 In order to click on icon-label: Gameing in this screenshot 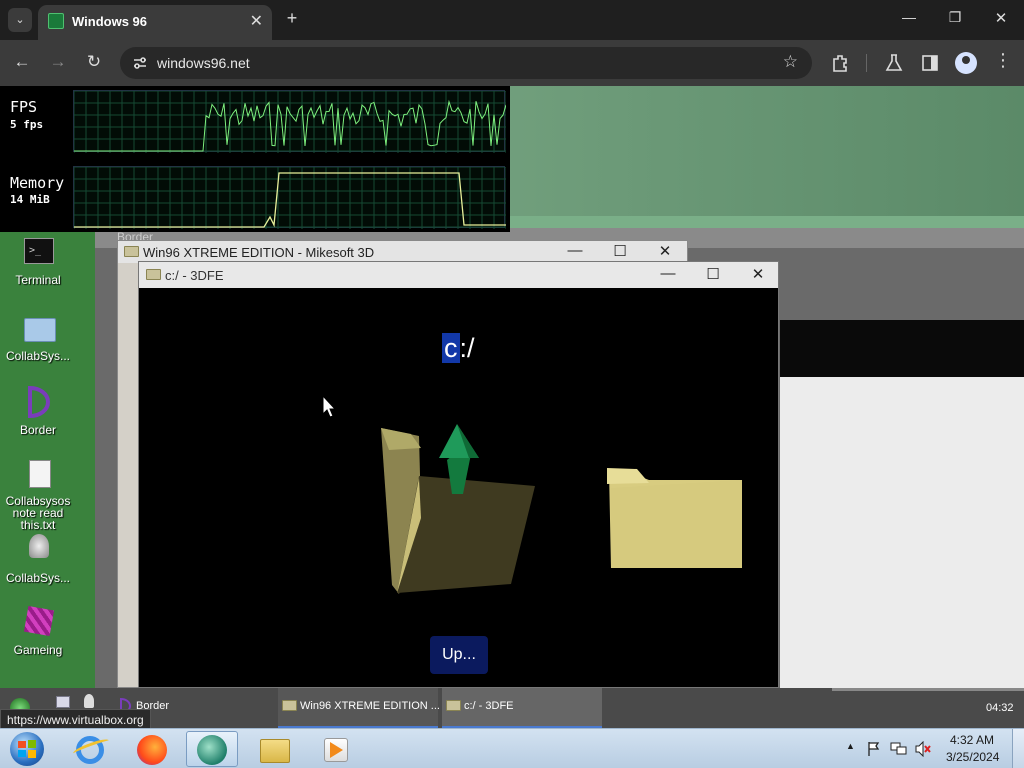, I will do `click(38, 650)`.